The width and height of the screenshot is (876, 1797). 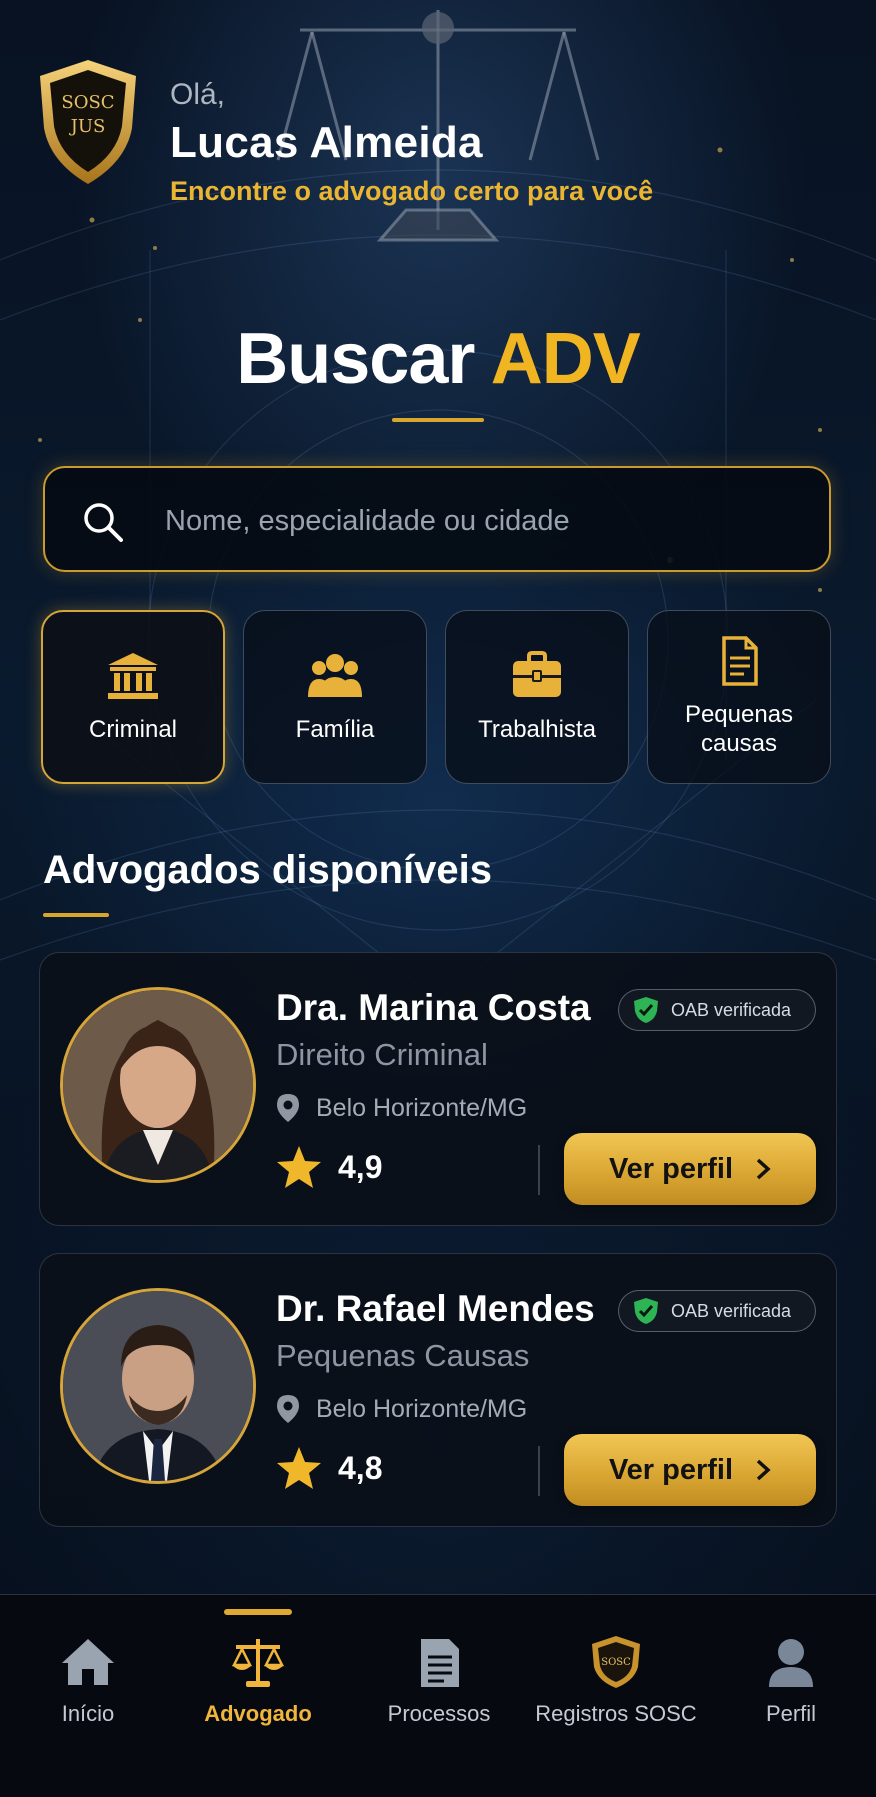 What do you see at coordinates (485, 521) in the screenshot?
I see `search-input` at bounding box center [485, 521].